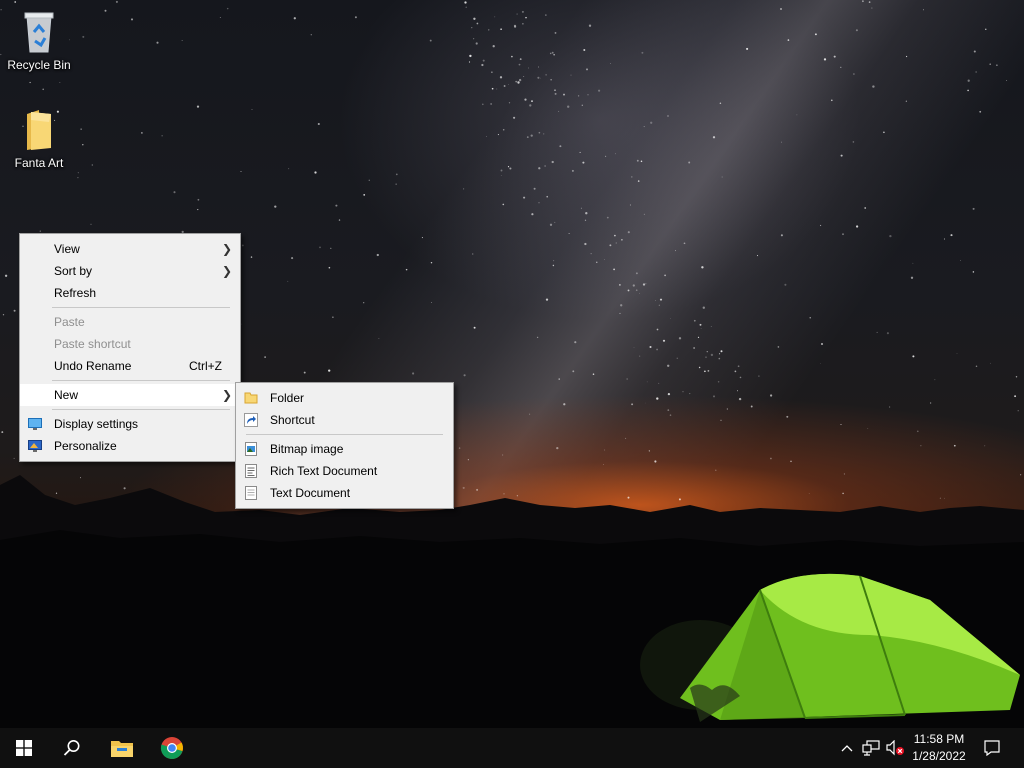 The height and width of the screenshot is (768, 1024). I want to click on menu-item-label: Display settings, so click(96, 424).